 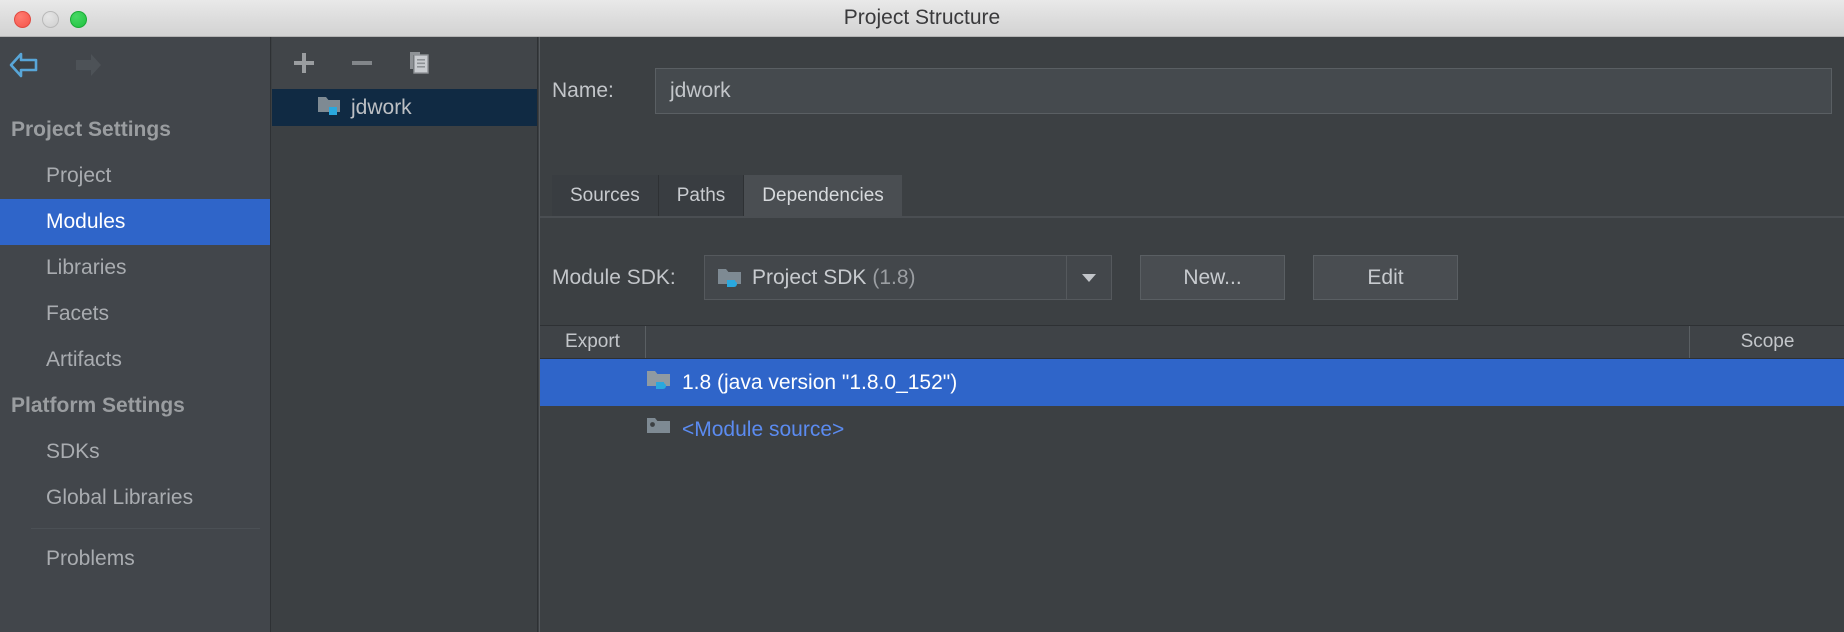 I want to click on module-tree-item-jdwork: jdwork, so click(x=404, y=107).